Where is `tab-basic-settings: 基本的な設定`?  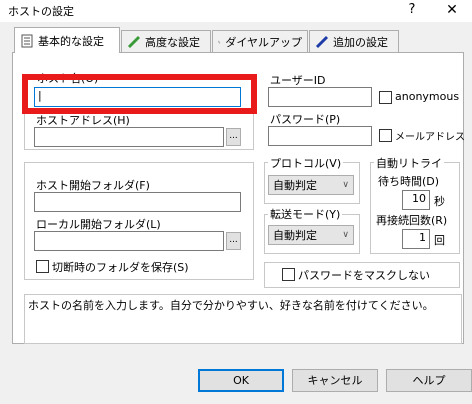 tab-basic-settings: 基本的な設定 is located at coordinates (67, 40).